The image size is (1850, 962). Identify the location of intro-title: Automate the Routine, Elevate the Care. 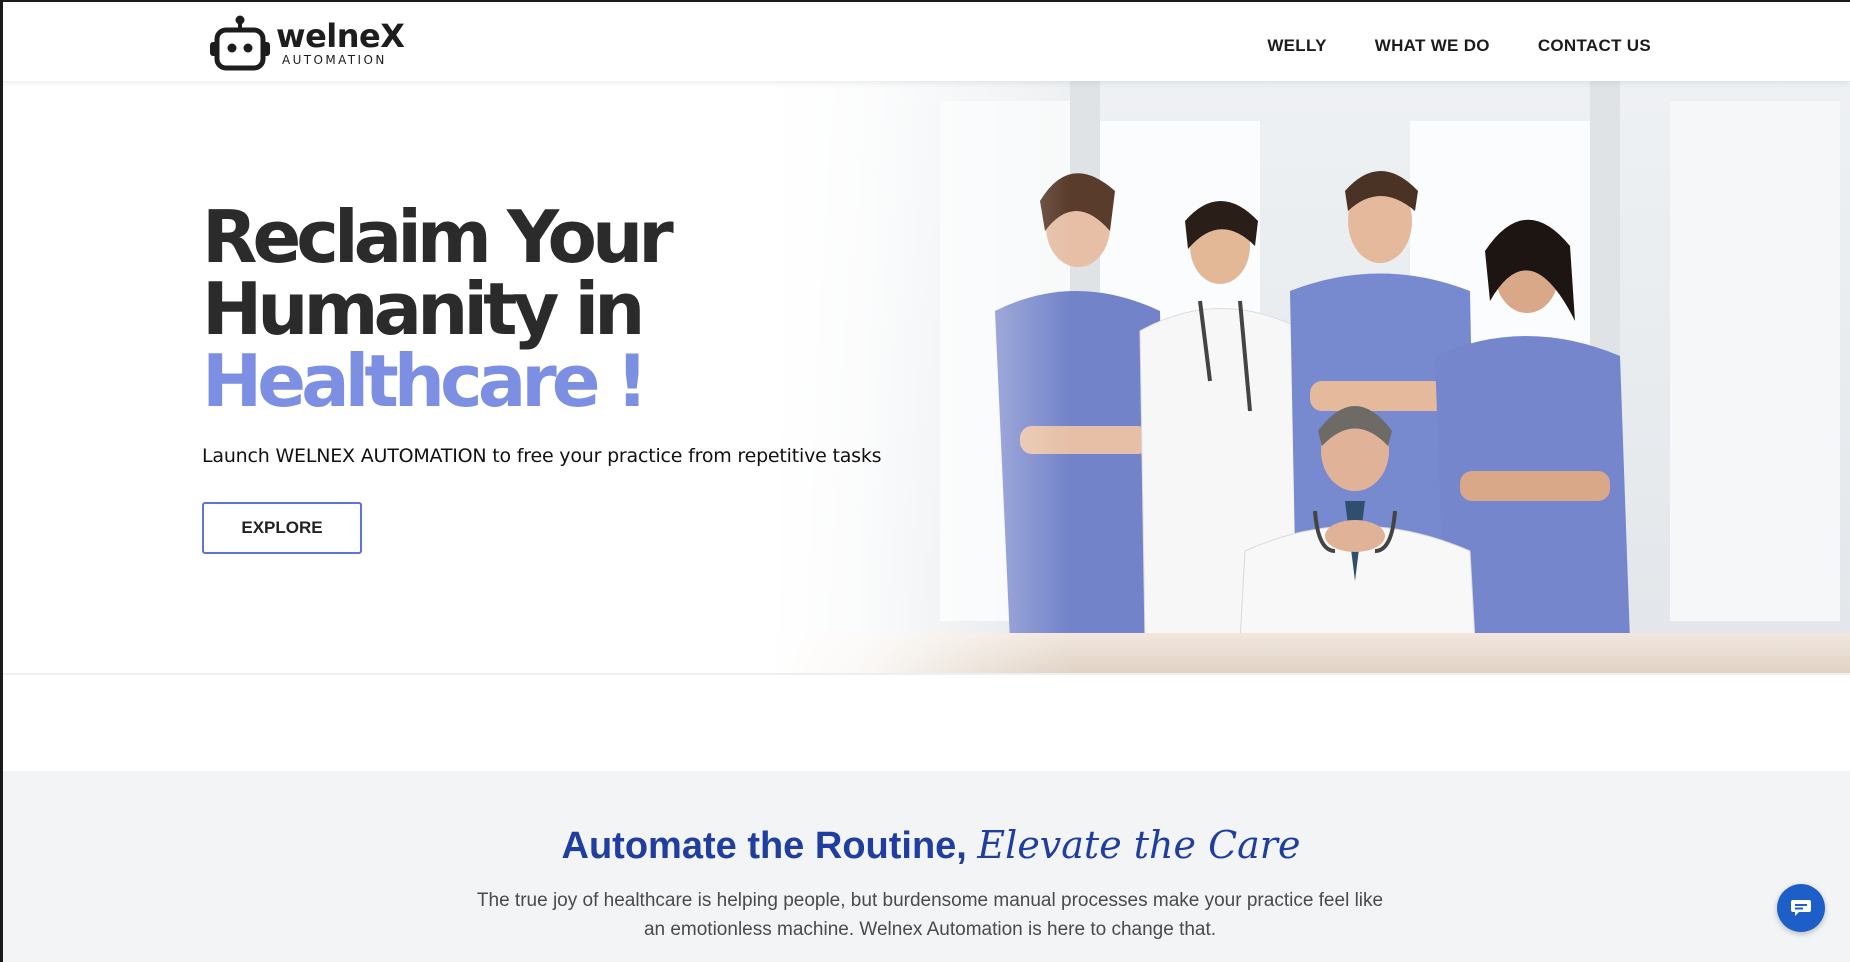
(925, 845).